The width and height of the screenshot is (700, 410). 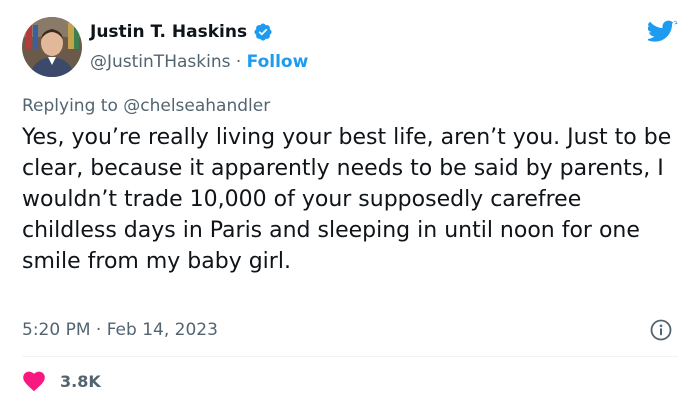 I want to click on reply-context: Replying to @chelseahandler, so click(x=146, y=106).